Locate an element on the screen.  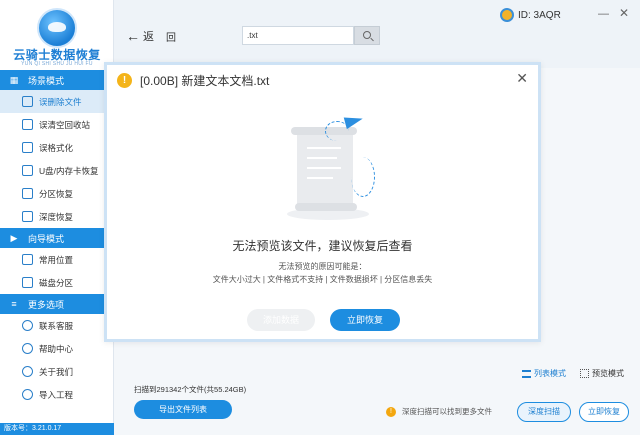
user-id: ID: 3AQR is located at coordinates (530, 15).